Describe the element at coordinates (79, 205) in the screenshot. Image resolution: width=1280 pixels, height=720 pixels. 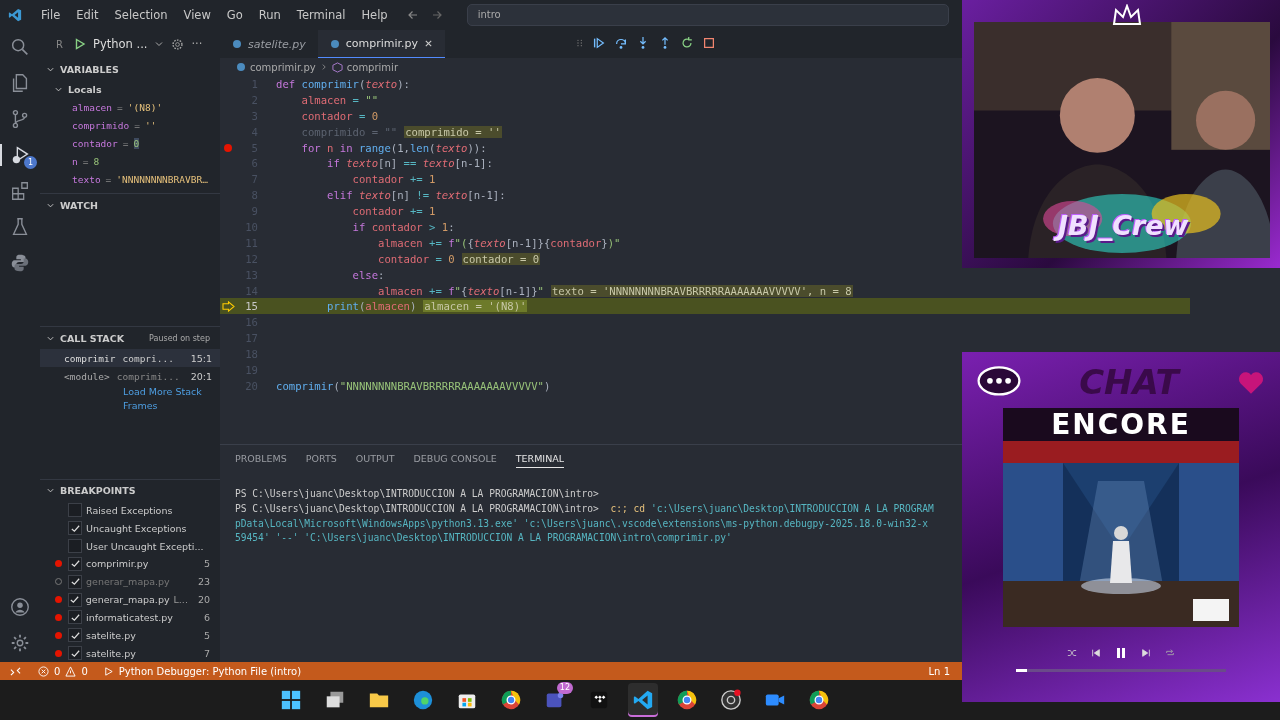
I see `section-title: WATCH` at that location.